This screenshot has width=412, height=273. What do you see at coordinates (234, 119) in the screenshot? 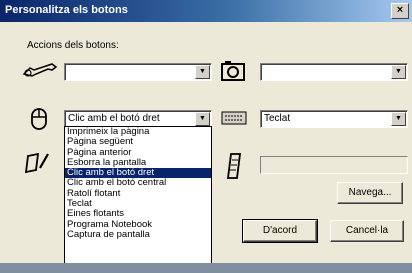
I see `keyboard-icon` at bounding box center [234, 119].